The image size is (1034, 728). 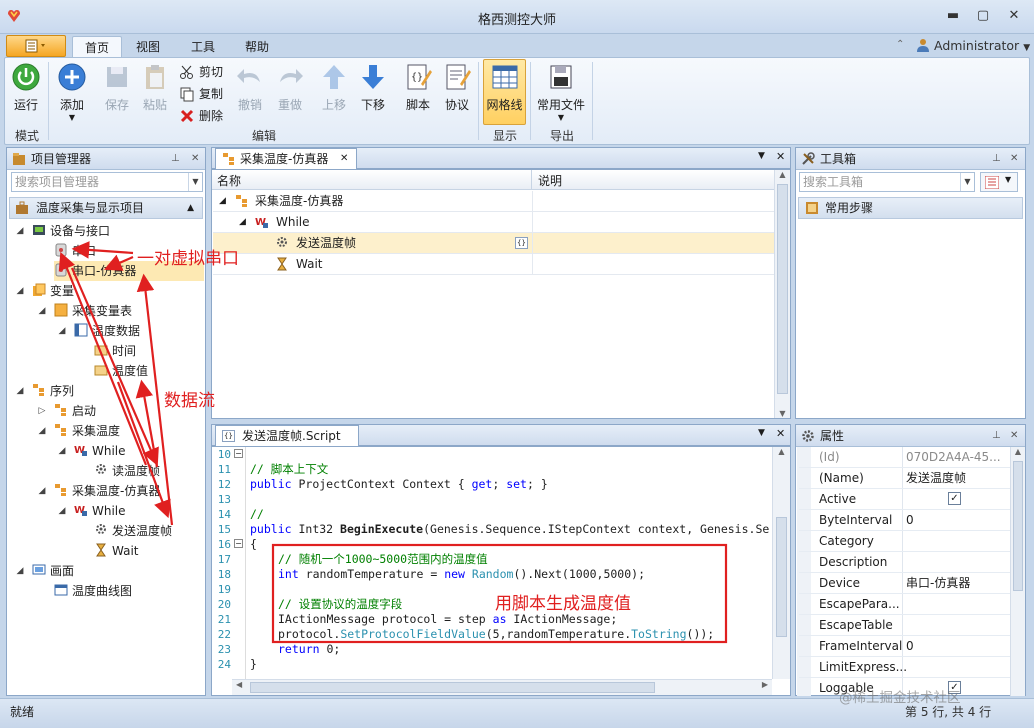 What do you see at coordinates (22, 712) in the screenshot?
I see `status-ready: 就绪` at bounding box center [22, 712].